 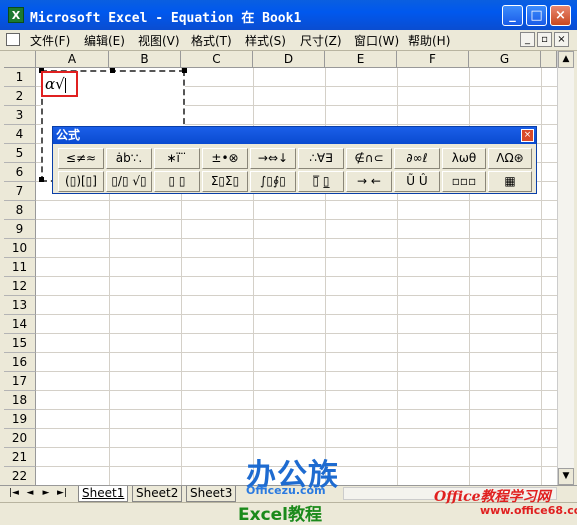 What do you see at coordinates (20, 172) in the screenshot?
I see `row-header-6: 6` at bounding box center [20, 172].